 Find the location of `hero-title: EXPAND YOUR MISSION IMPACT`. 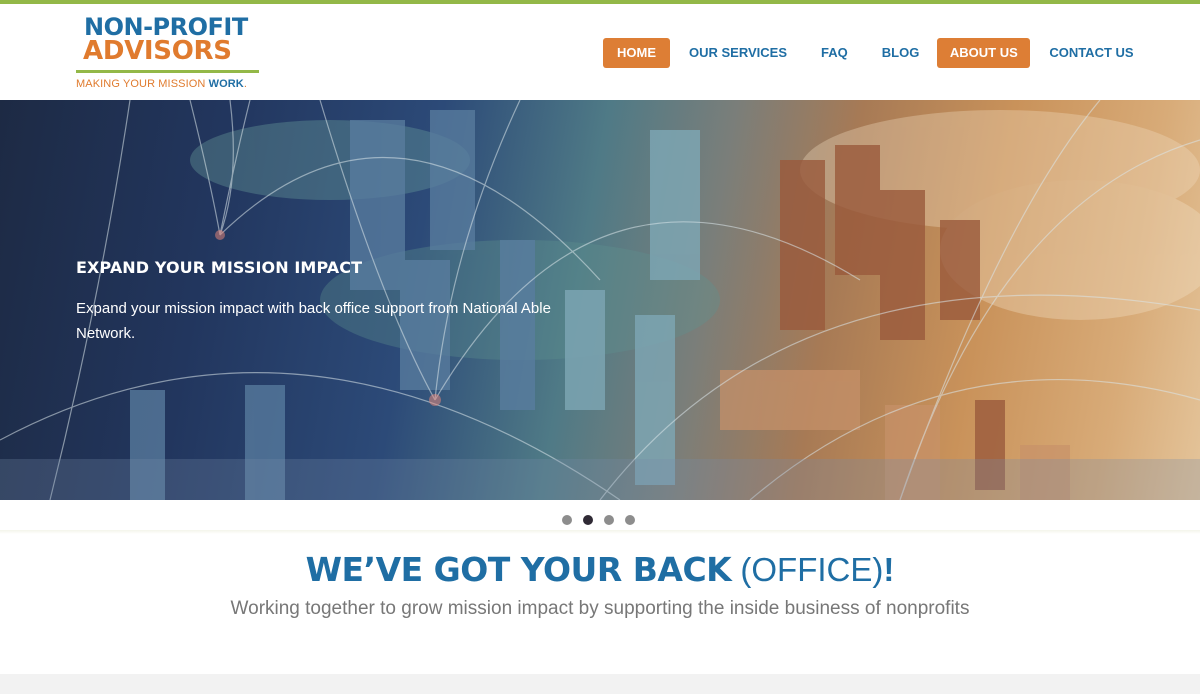

hero-title: EXPAND YOUR MISSION IMPACT is located at coordinates (219, 267).